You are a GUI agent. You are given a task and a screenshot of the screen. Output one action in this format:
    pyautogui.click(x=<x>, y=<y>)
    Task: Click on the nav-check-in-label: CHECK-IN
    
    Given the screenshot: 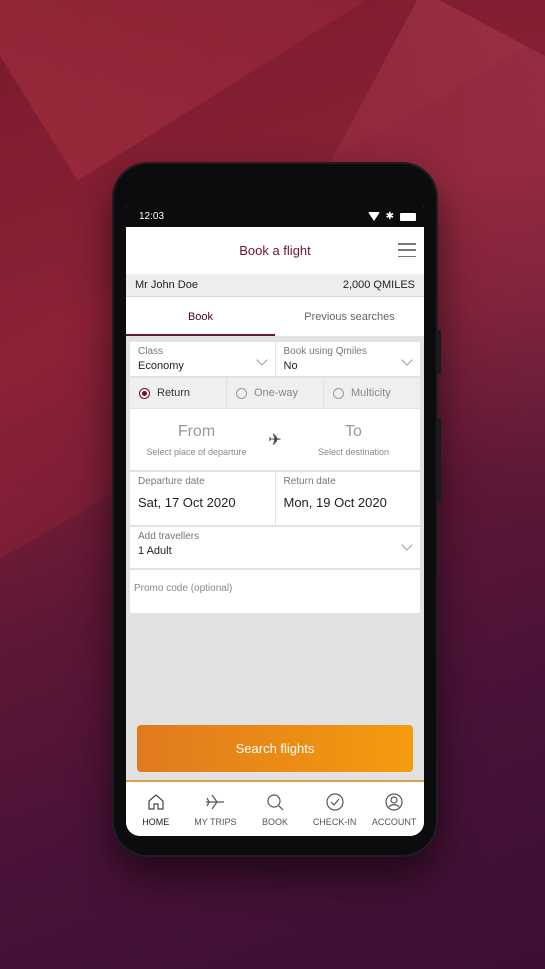 What is the action you would take?
    pyautogui.click(x=334, y=821)
    